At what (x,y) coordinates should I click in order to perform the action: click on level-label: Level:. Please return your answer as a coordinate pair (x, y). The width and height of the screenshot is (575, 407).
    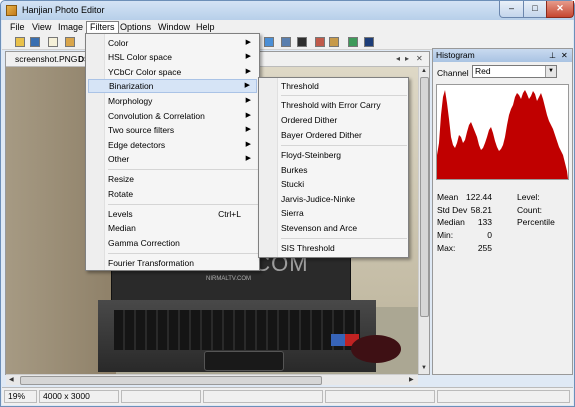
    Looking at the image, I should click on (528, 197).